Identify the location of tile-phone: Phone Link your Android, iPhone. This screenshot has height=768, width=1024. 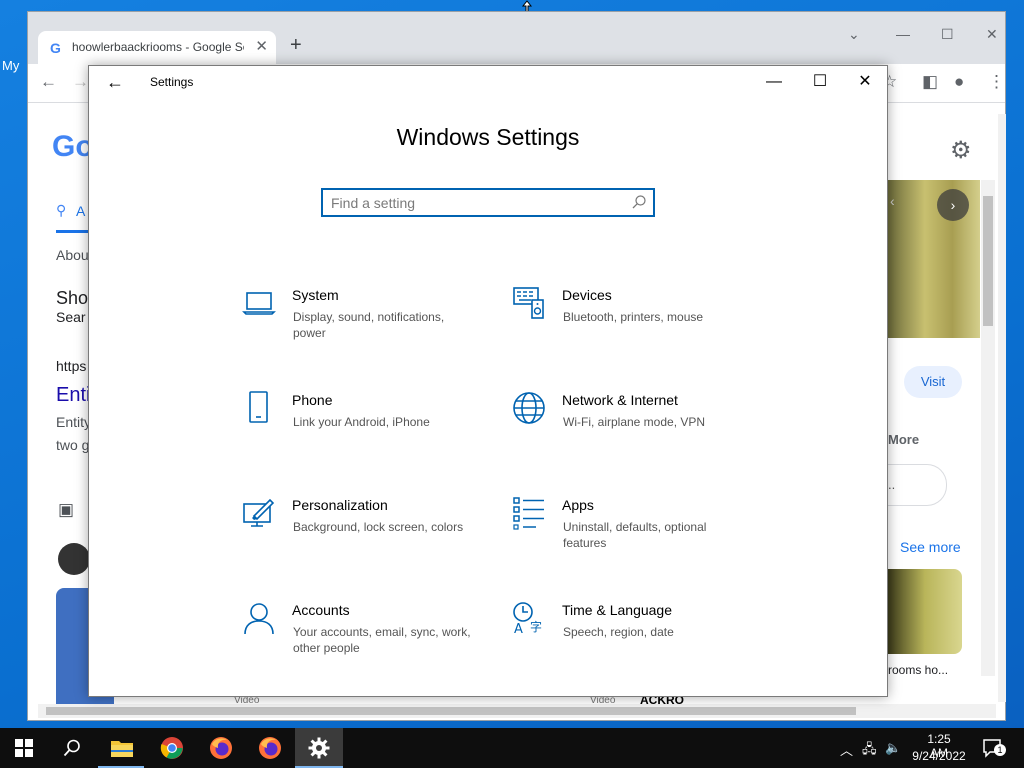
(372, 426).